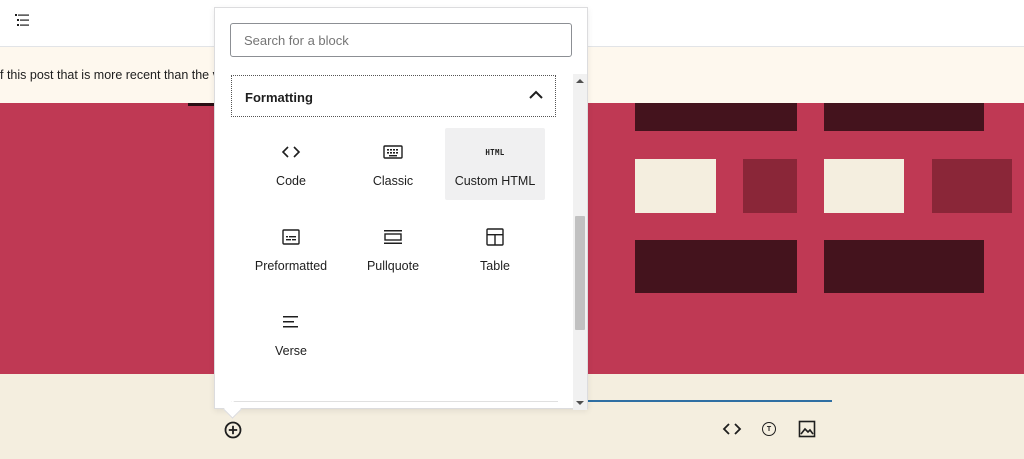 The height and width of the screenshot is (459, 1024). I want to click on block-item-custom-html: HTML Custom HTML, so click(495, 164).